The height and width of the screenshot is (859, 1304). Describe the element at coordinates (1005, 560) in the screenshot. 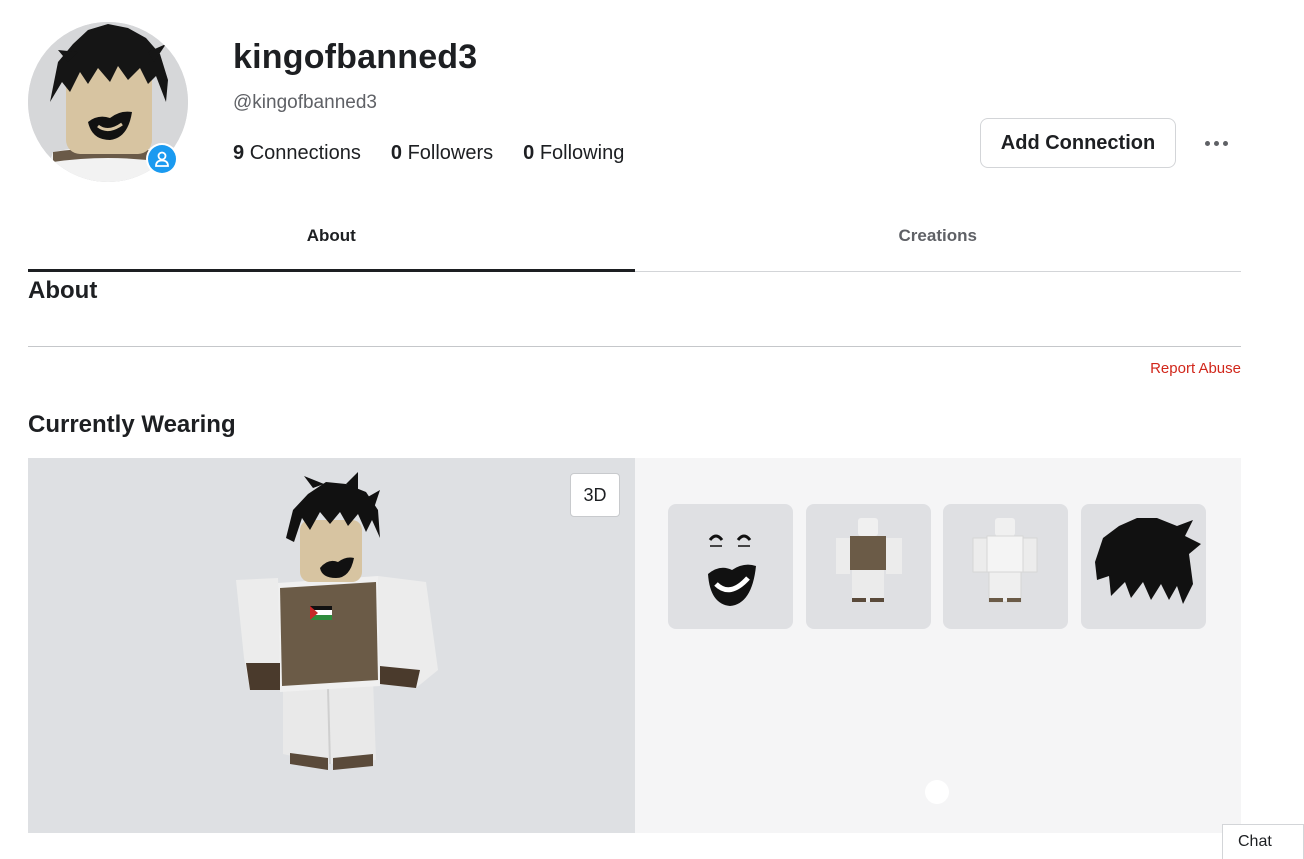

I see `outfit-white-thumbnail` at that location.